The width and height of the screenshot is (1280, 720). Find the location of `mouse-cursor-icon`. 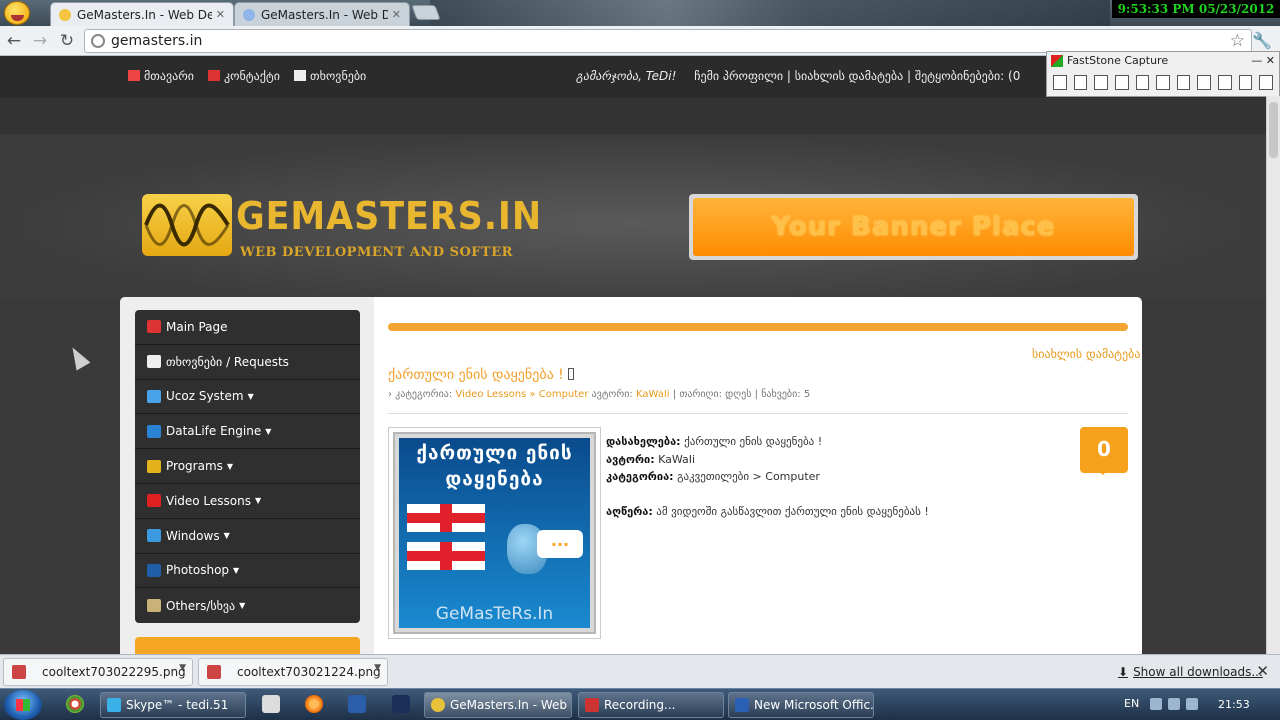

mouse-cursor-icon is located at coordinates (78, 357).